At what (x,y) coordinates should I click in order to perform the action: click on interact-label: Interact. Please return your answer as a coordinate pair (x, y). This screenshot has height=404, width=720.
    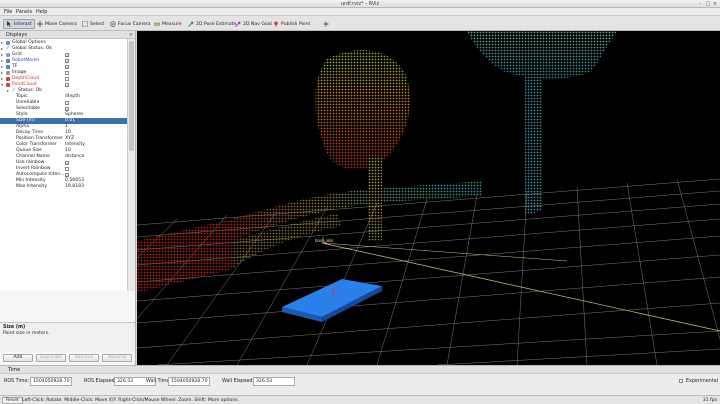
    Looking at the image, I should click on (23, 24).